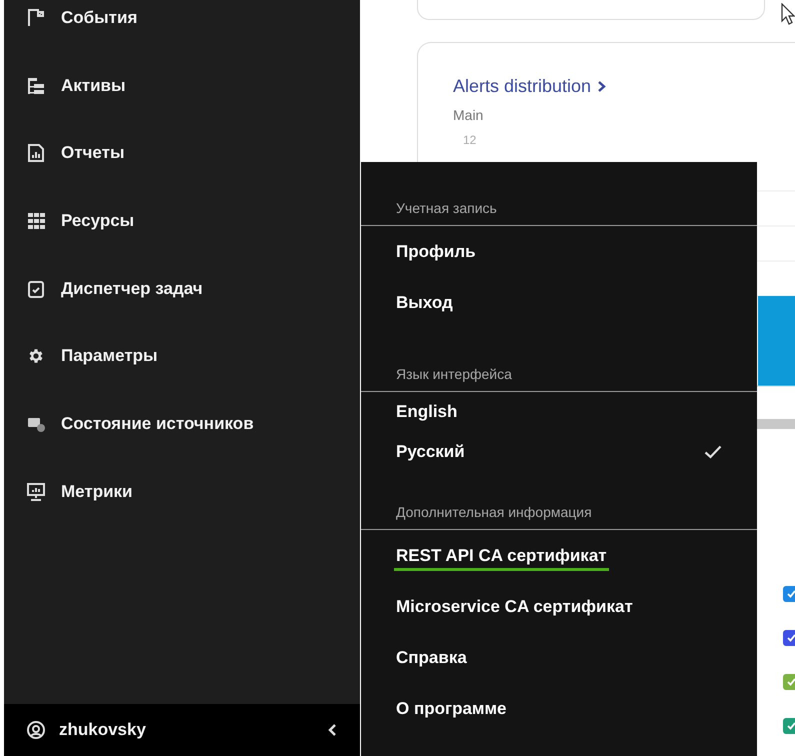 The width and height of the screenshot is (795, 756). What do you see at coordinates (468, 115) in the screenshot?
I see `widget-subtitle: Main` at bounding box center [468, 115].